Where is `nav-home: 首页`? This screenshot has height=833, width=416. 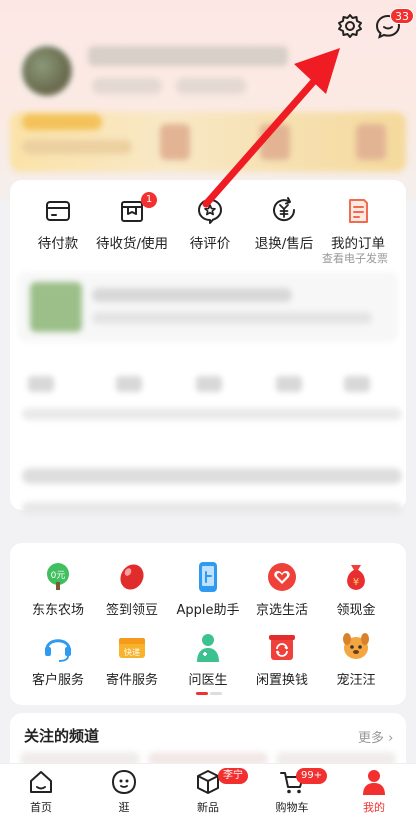 nav-home: 首页 is located at coordinates (41, 791).